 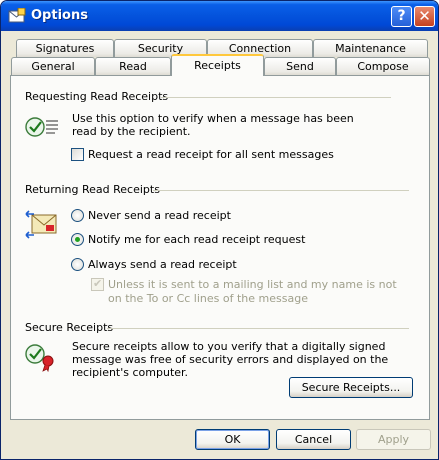 I want to click on window-title: Options, so click(x=59, y=15).